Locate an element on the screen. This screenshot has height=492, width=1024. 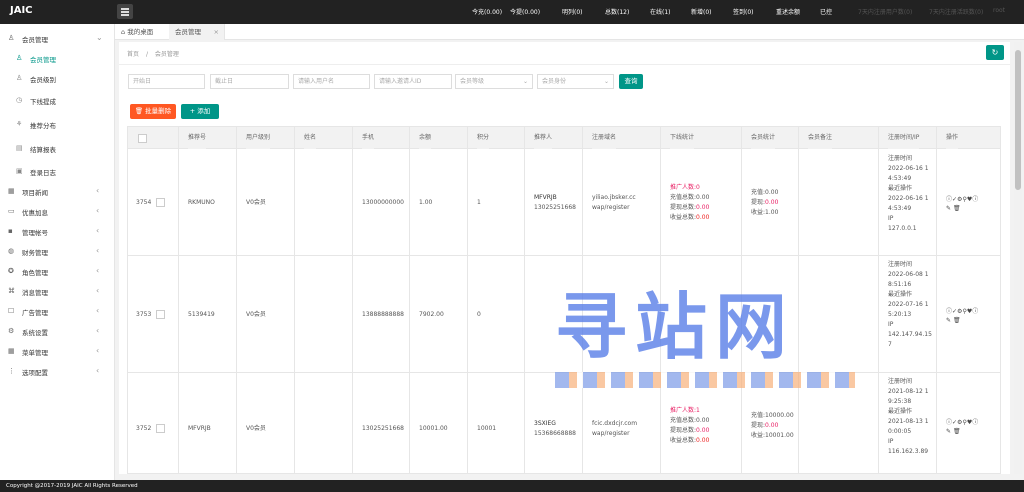
refresh-button: ↻ is located at coordinates (995, 52).